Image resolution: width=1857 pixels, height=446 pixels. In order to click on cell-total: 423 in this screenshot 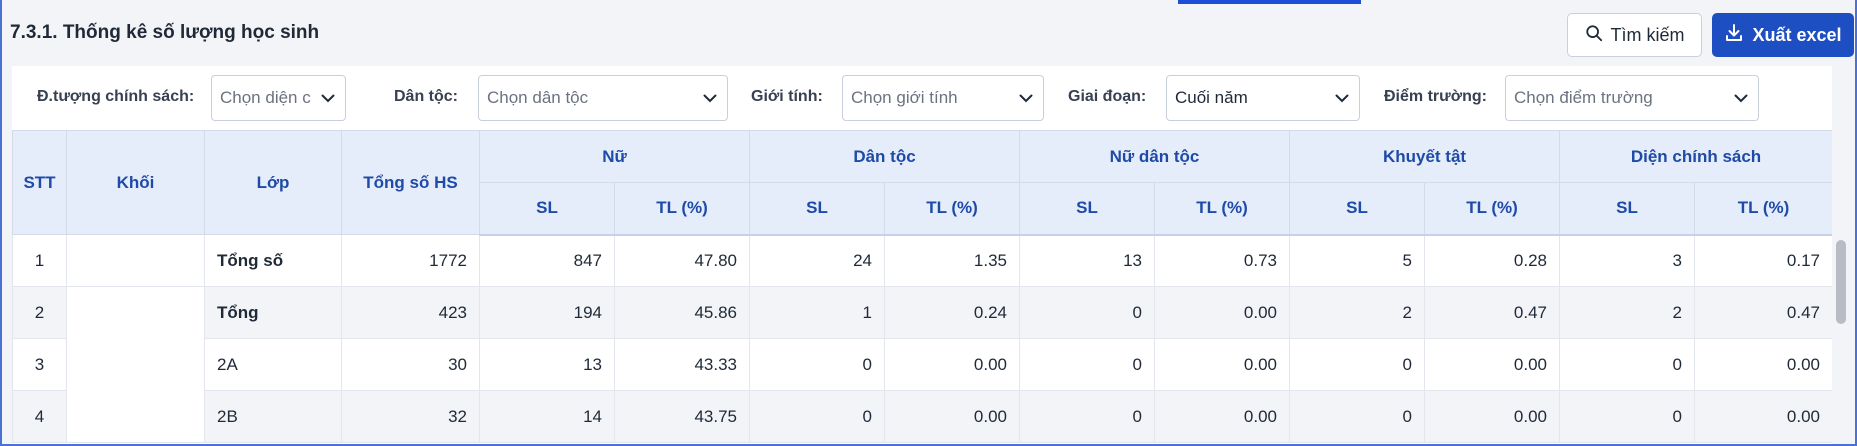, I will do `click(410, 312)`.